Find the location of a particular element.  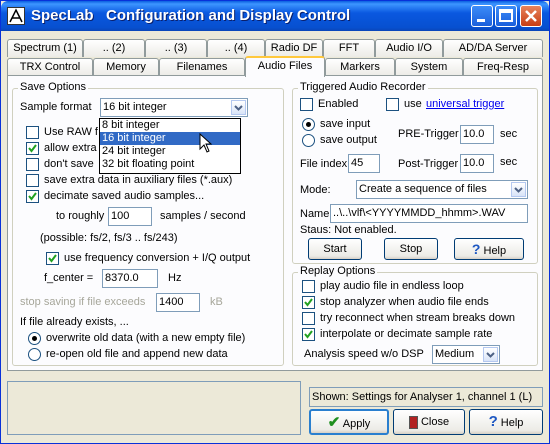

tab-radio-df: Radio DF is located at coordinates (294, 48).